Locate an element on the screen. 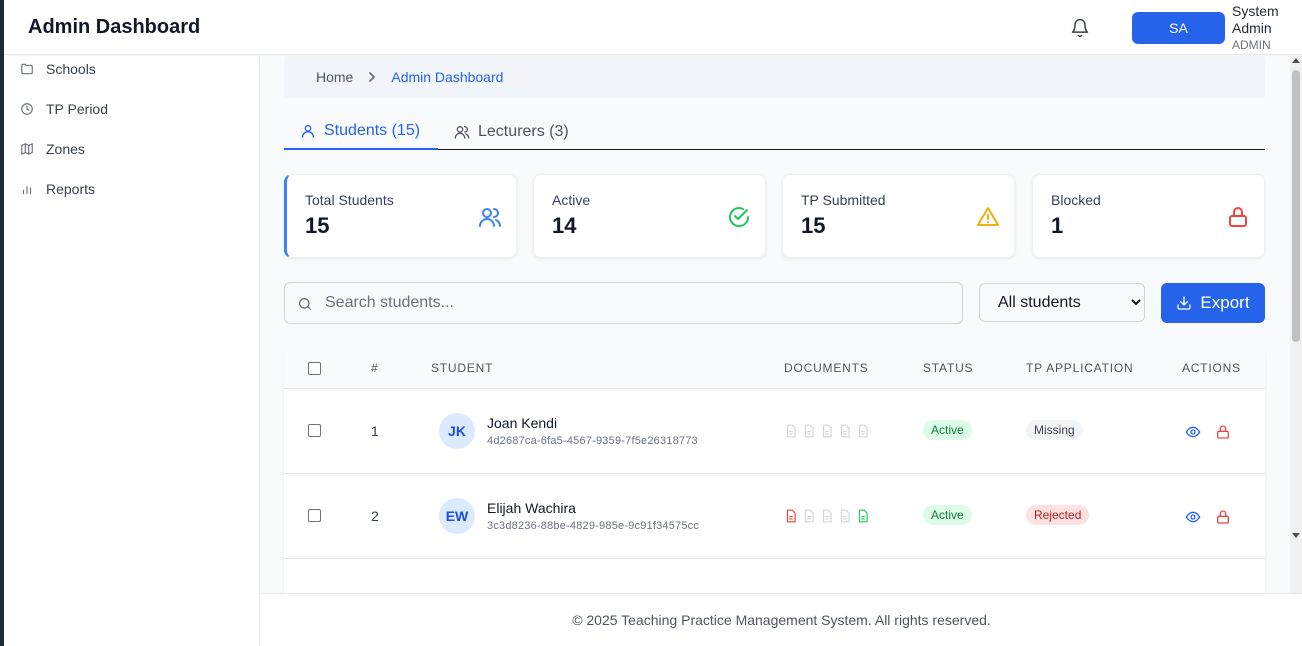  search-icon is located at coordinates (305, 304).